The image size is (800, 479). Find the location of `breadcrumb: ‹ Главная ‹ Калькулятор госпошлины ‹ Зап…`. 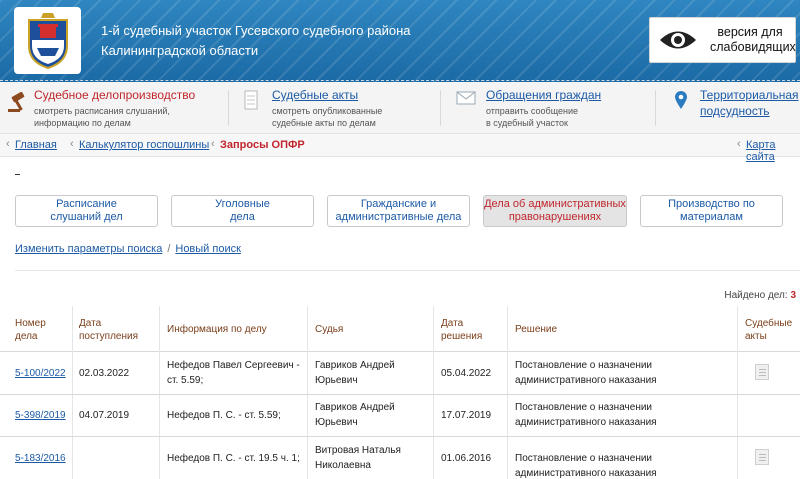

breadcrumb: ‹ Главная ‹ Калькулятор госпошлины ‹ Зап… is located at coordinates (400, 148).